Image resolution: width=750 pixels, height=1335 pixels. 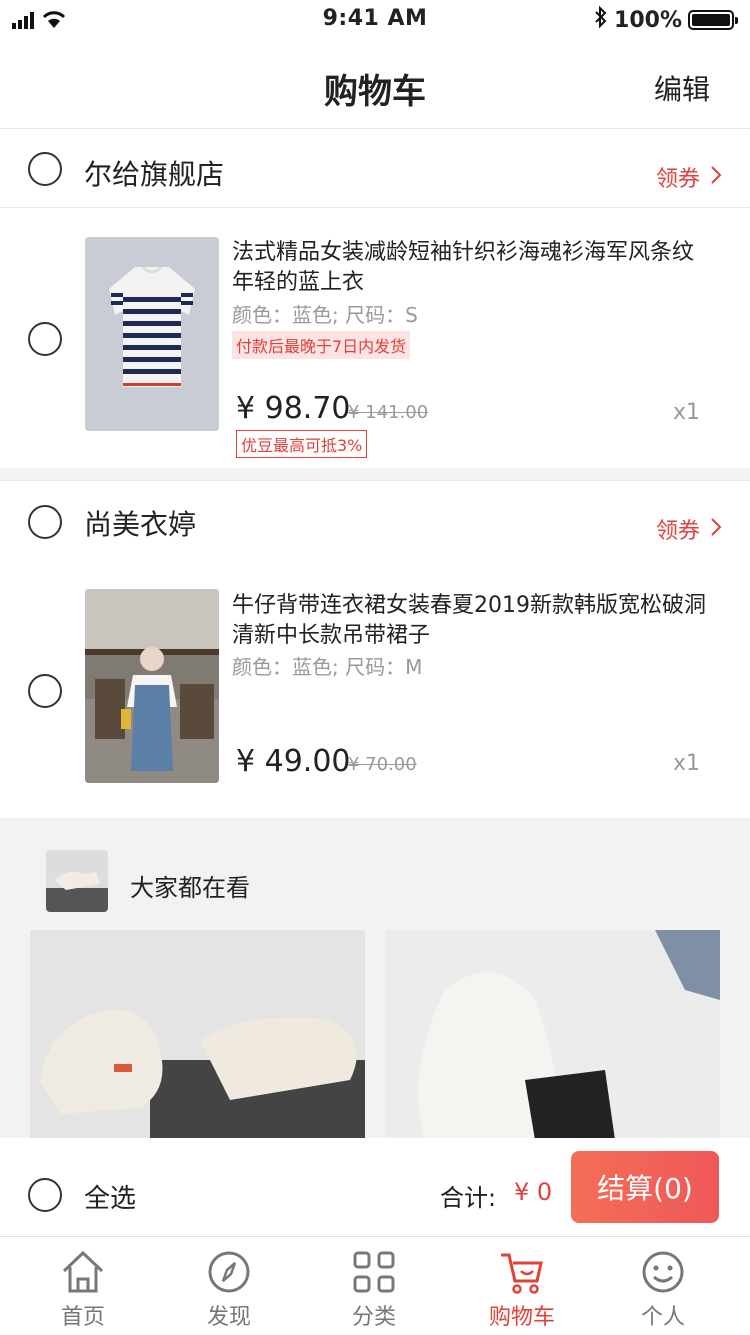 What do you see at coordinates (293, 761) in the screenshot?
I see `product-price: ¥ 49.00` at bounding box center [293, 761].